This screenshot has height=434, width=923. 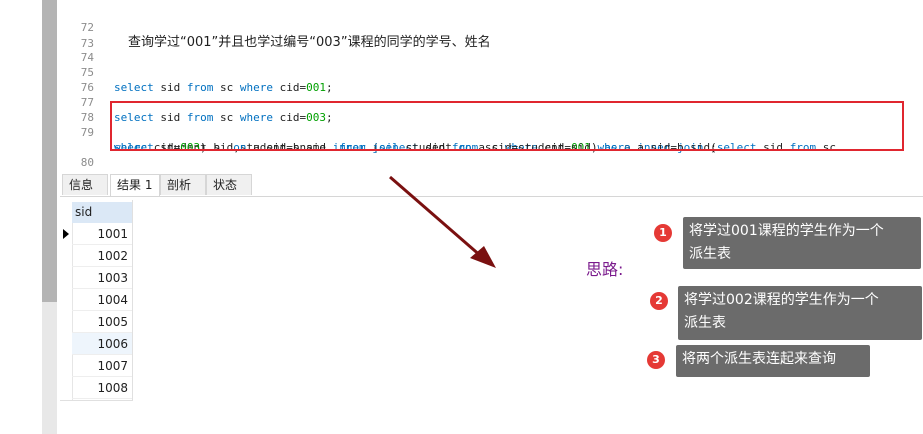 I want to click on current-row-pointer-icon, so click(x=66, y=234).